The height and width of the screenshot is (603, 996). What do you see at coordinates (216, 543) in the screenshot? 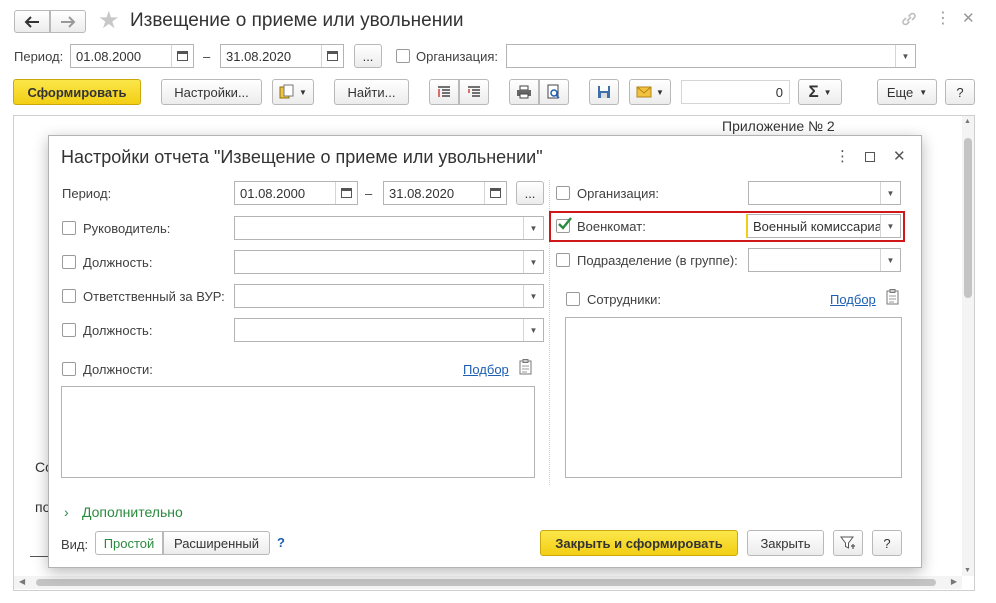
I see `view-extended-button: Расширенный` at bounding box center [216, 543].